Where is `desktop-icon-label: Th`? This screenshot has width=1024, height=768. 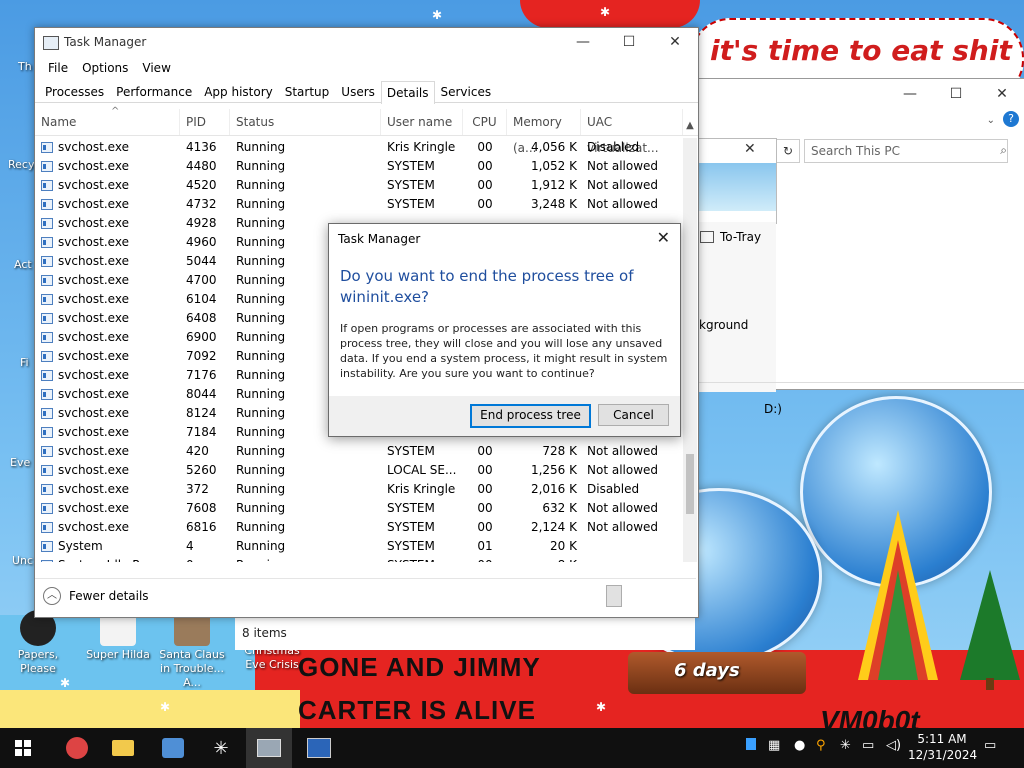
desktop-icon-label: Th is located at coordinates (25, 66).